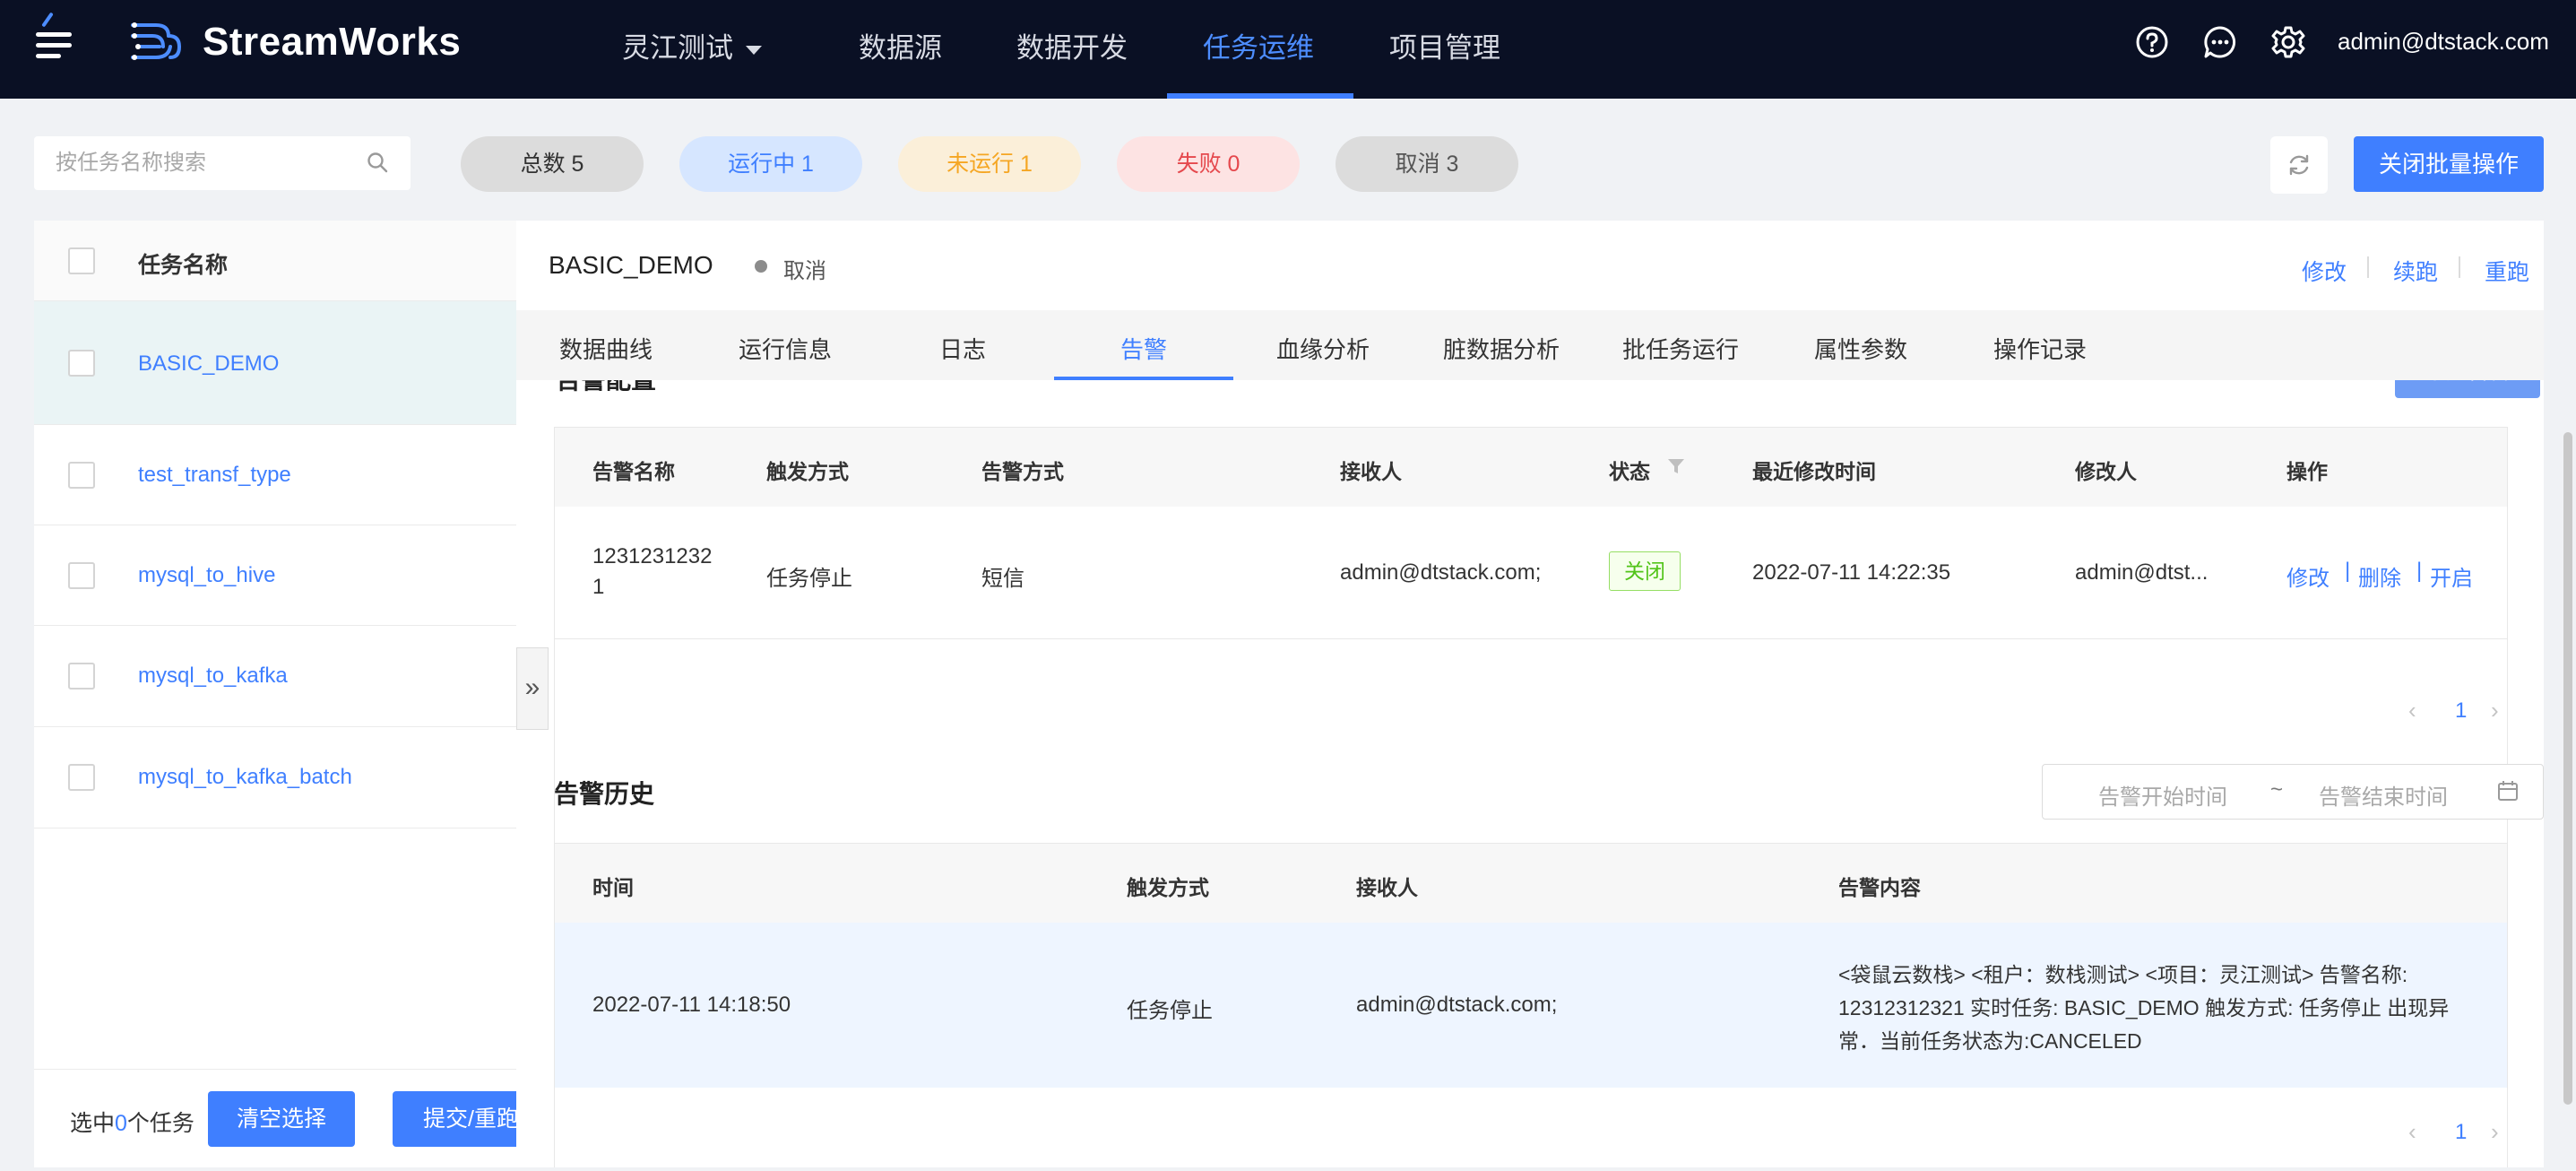 The image size is (2576, 1171). What do you see at coordinates (2152, 42) in the screenshot?
I see `help-icon` at bounding box center [2152, 42].